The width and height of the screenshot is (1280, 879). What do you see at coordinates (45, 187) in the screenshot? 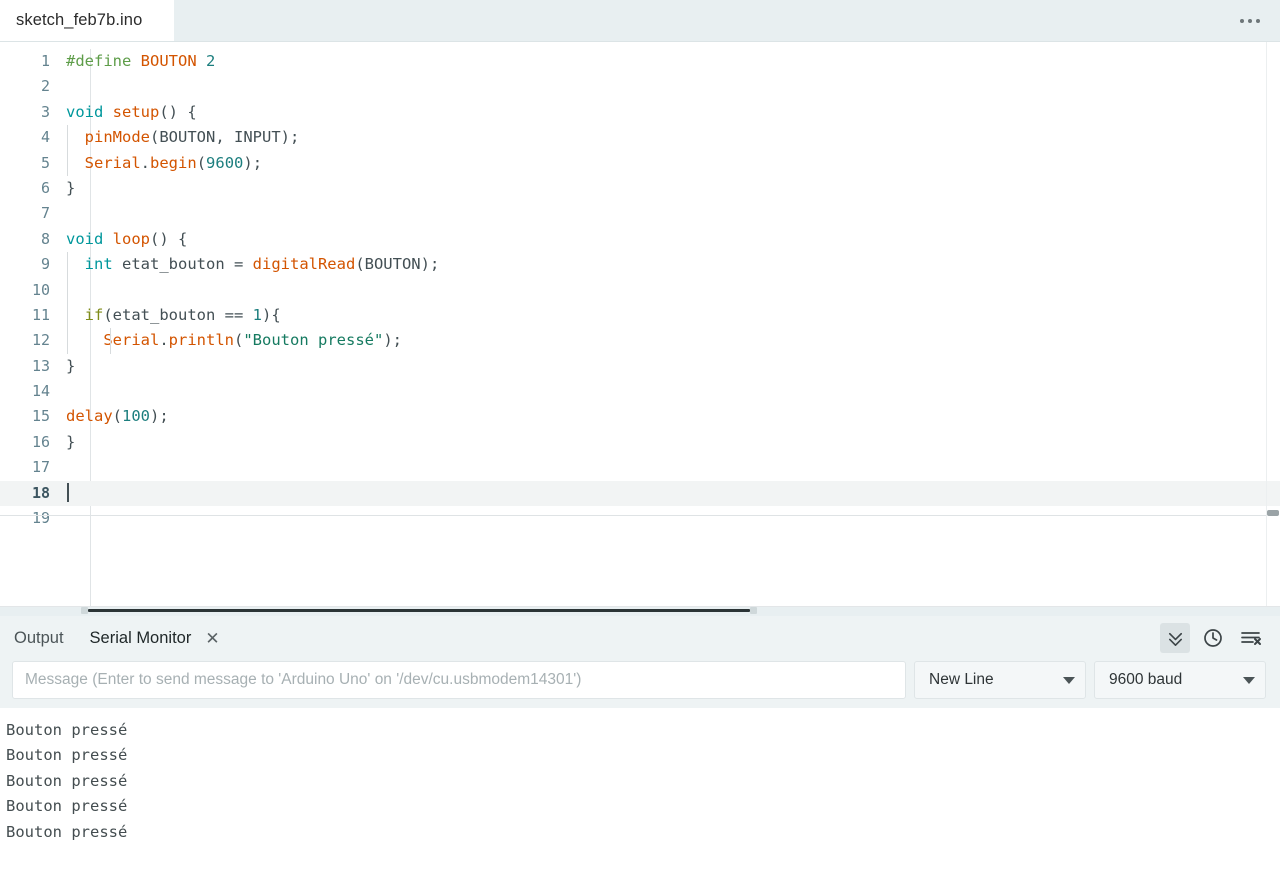
I see `line-number: 6` at bounding box center [45, 187].